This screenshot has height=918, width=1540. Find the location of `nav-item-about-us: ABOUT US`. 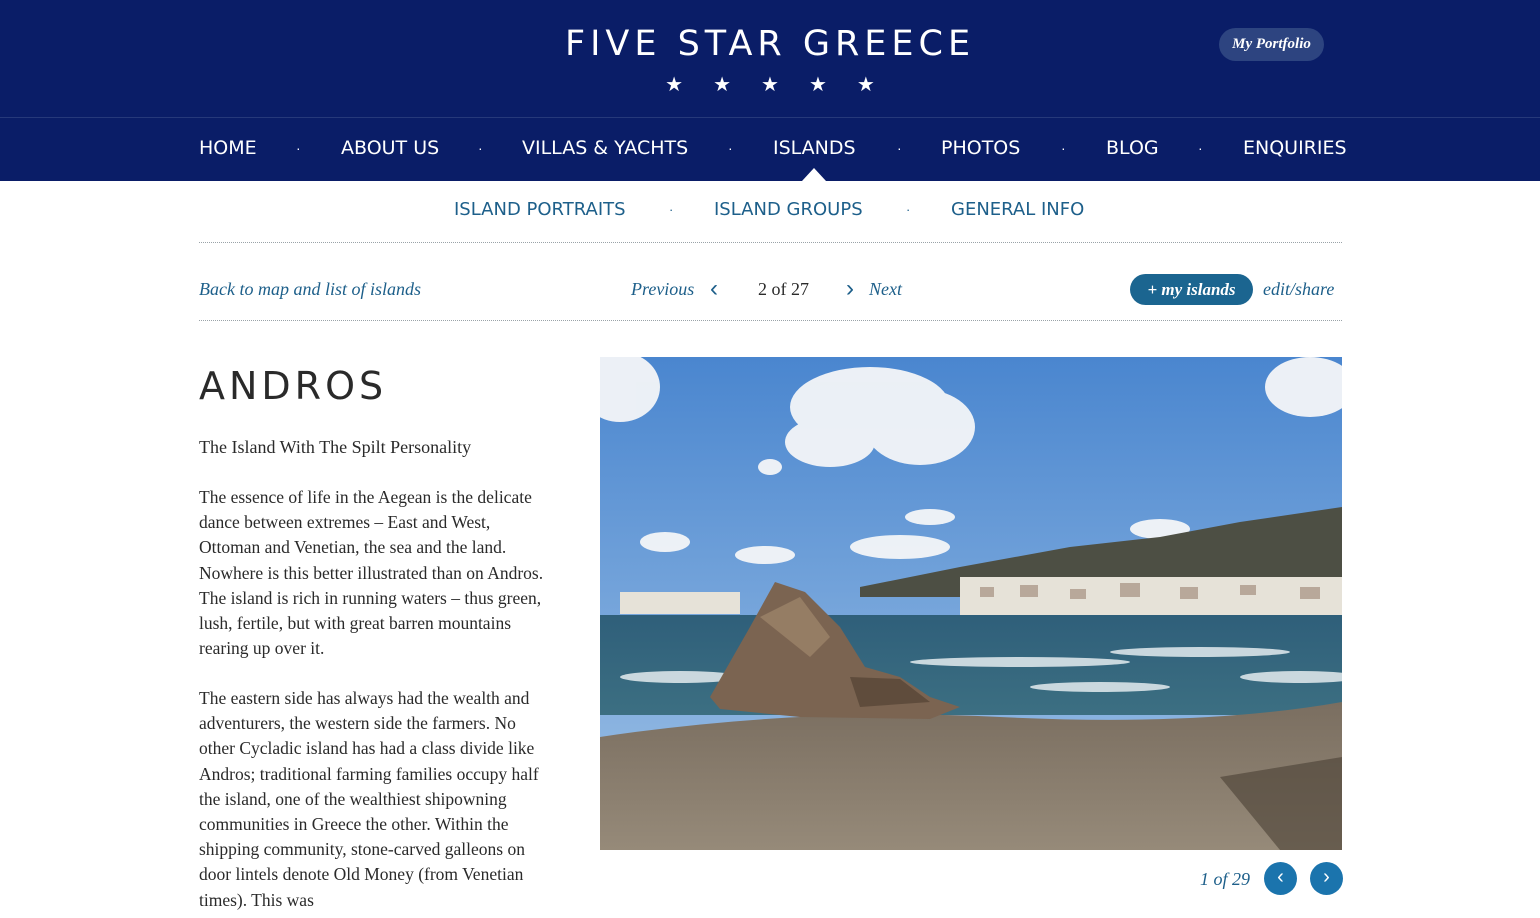

nav-item-about-us: ABOUT US is located at coordinates (390, 148).